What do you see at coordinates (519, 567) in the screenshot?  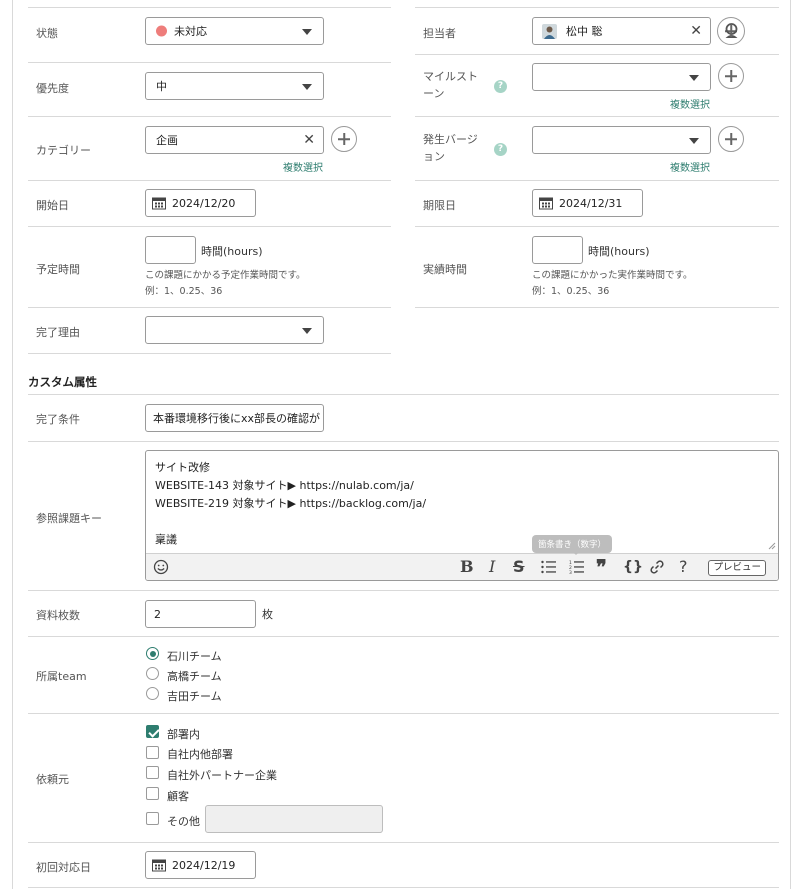 I see `strikethrough-icon: S` at bounding box center [519, 567].